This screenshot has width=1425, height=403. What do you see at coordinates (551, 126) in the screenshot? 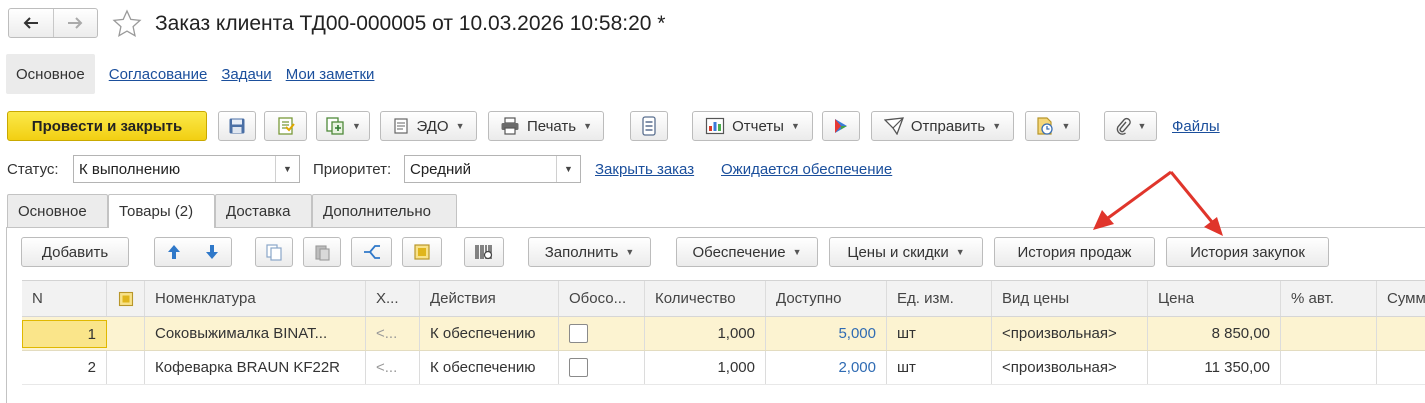
I see `print-label: Печать` at bounding box center [551, 126].